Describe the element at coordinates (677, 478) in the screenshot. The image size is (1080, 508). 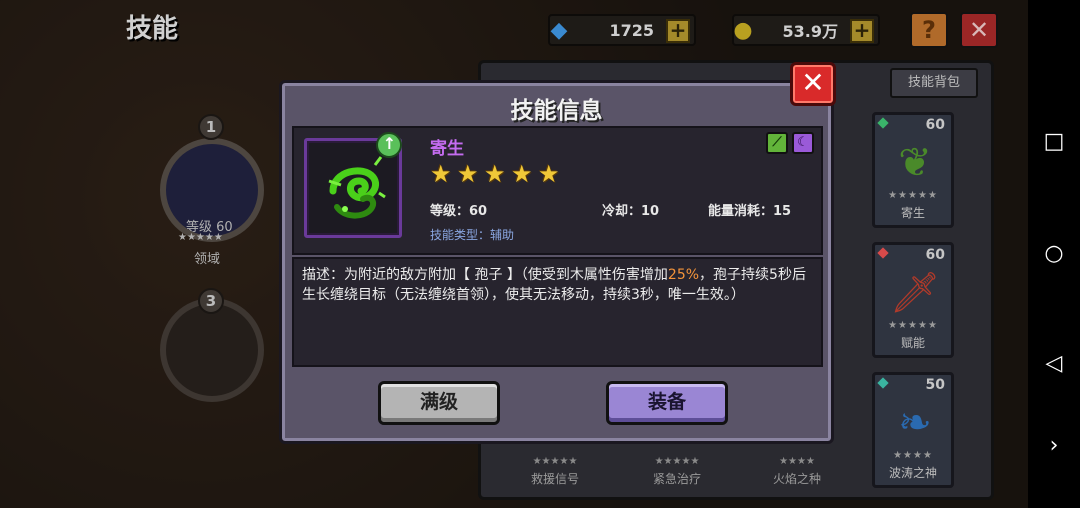
I see `card-name: 紧急治疗` at that location.